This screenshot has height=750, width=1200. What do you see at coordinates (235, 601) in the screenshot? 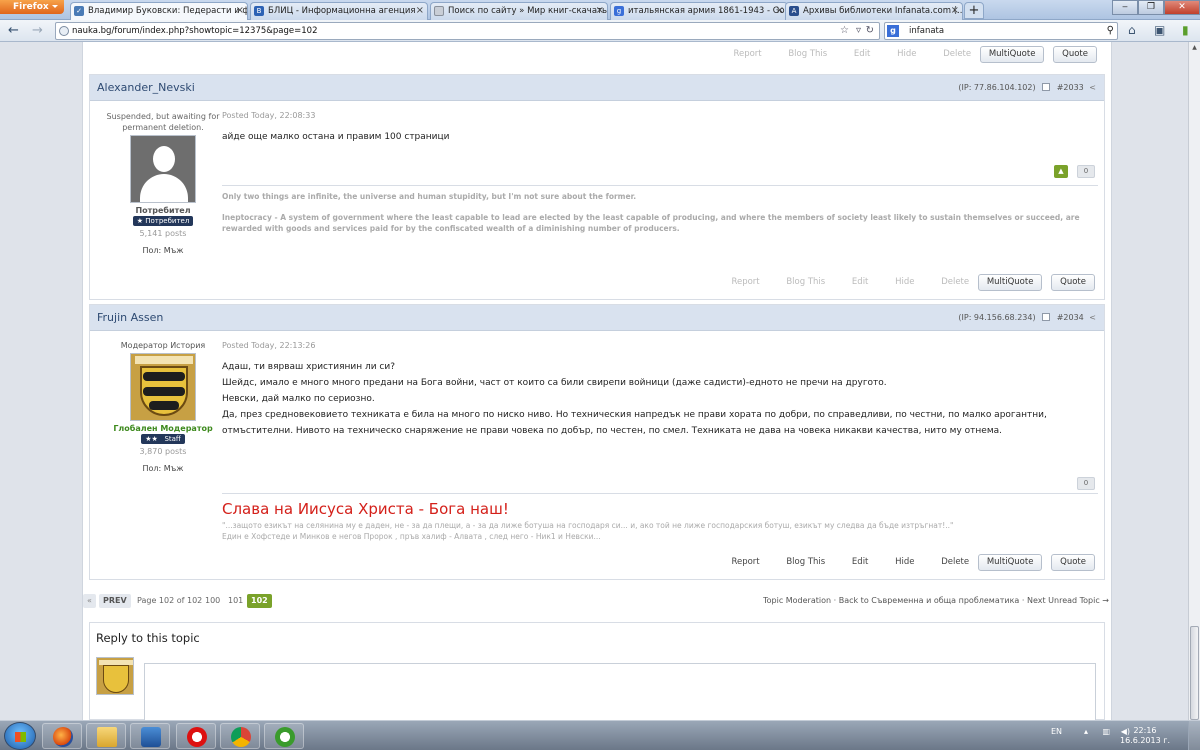
I see `page-link-101: 101` at bounding box center [235, 601].